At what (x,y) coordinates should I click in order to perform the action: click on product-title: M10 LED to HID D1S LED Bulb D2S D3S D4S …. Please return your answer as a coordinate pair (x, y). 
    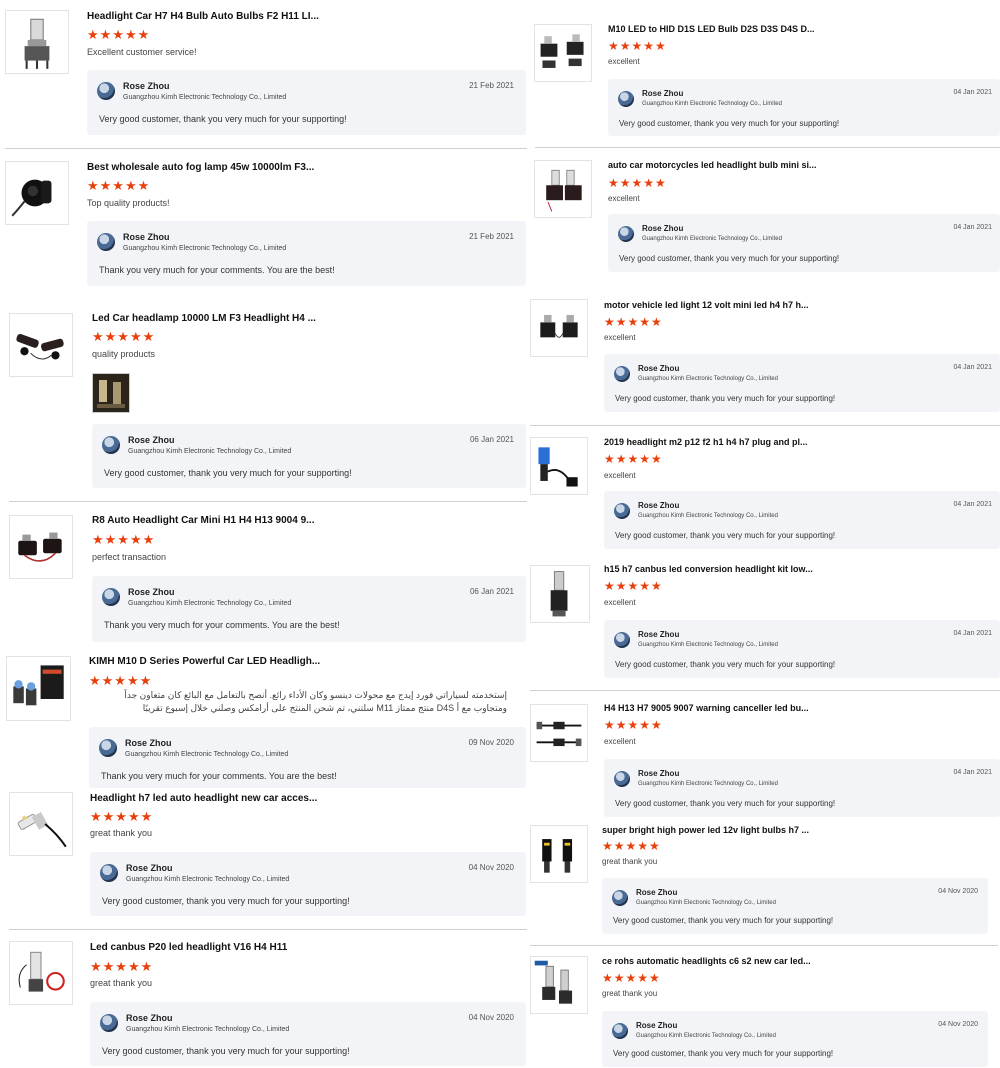
    Looking at the image, I should click on (718, 29).